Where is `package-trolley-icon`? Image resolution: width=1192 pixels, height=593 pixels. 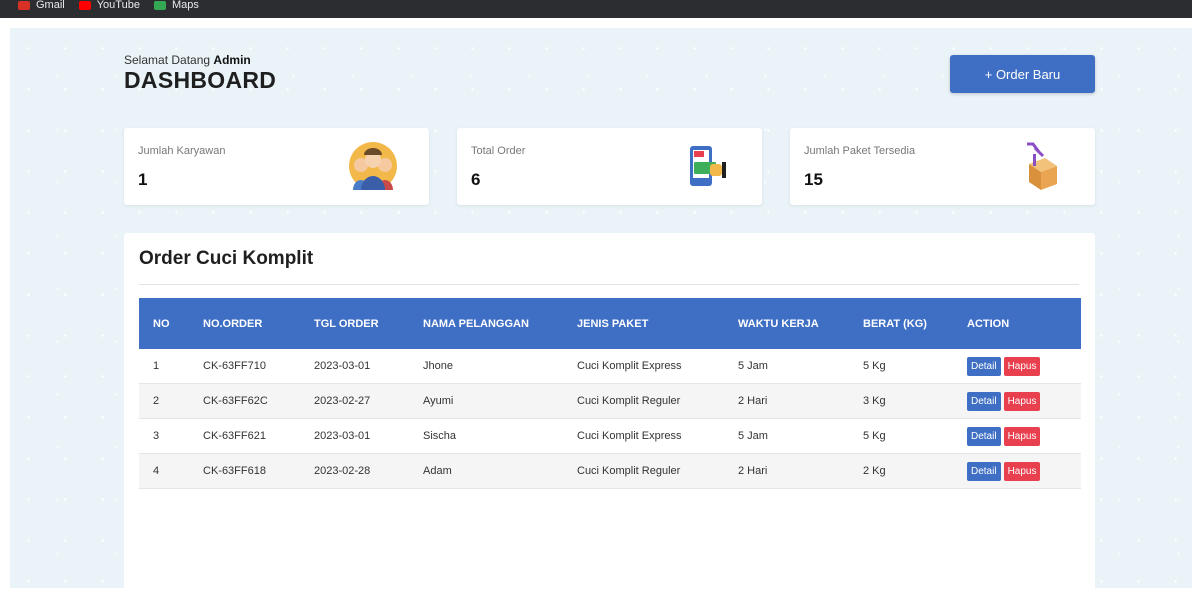
package-trolley-icon is located at coordinates (1042, 166).